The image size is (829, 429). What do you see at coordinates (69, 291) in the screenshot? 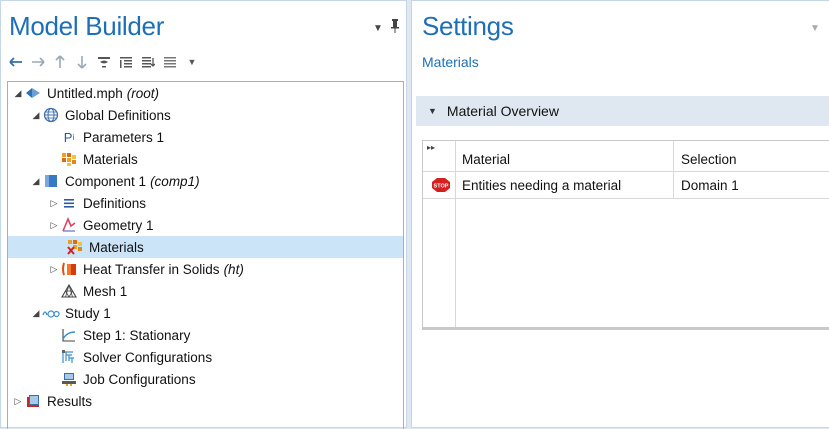
I see `mesh-icon` at bounding box center [69, 291].